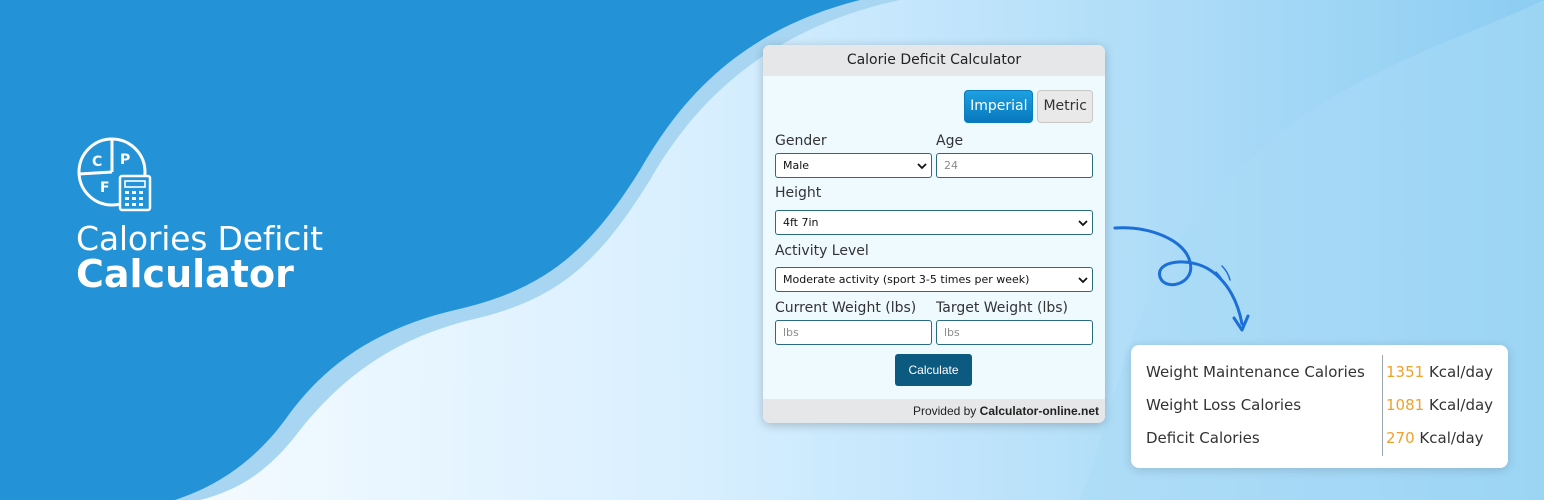 The height and width of the screenshot is (500, 1544). I want to click on footer-prefix: Provided by, so click(944, 411).